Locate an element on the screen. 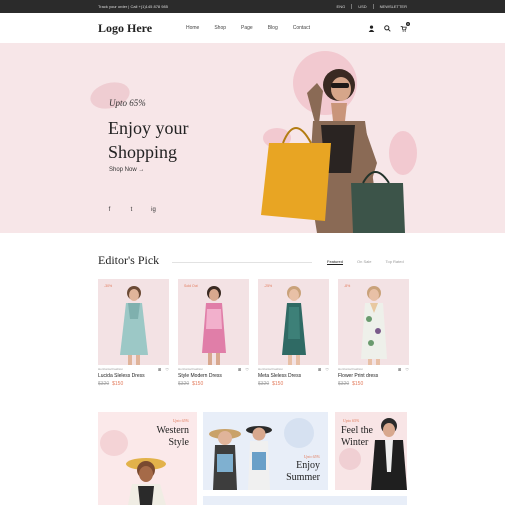  topbar-right: ENG USD NEWSLETTER is located at coordinates (372, 6).